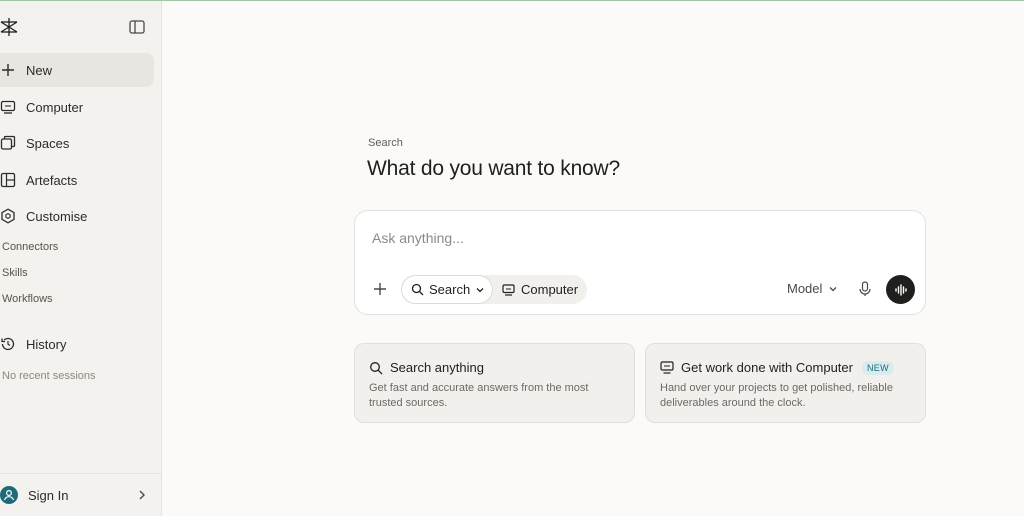  Describe the element at coordinates (77, 70) in the screenshot. I see `sidebar-item-new: New` at that location.